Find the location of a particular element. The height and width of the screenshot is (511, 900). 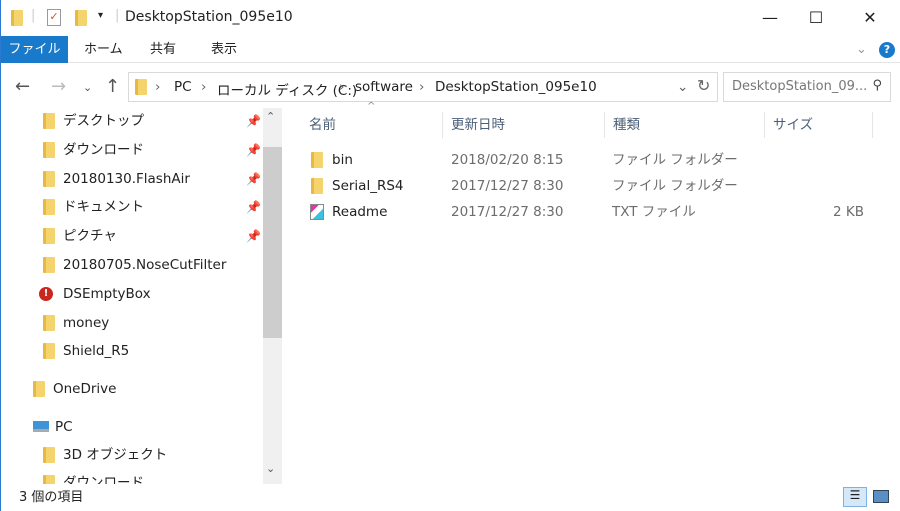

nav-item: ドキュメント 📌 is located at coordinates (131, 207).